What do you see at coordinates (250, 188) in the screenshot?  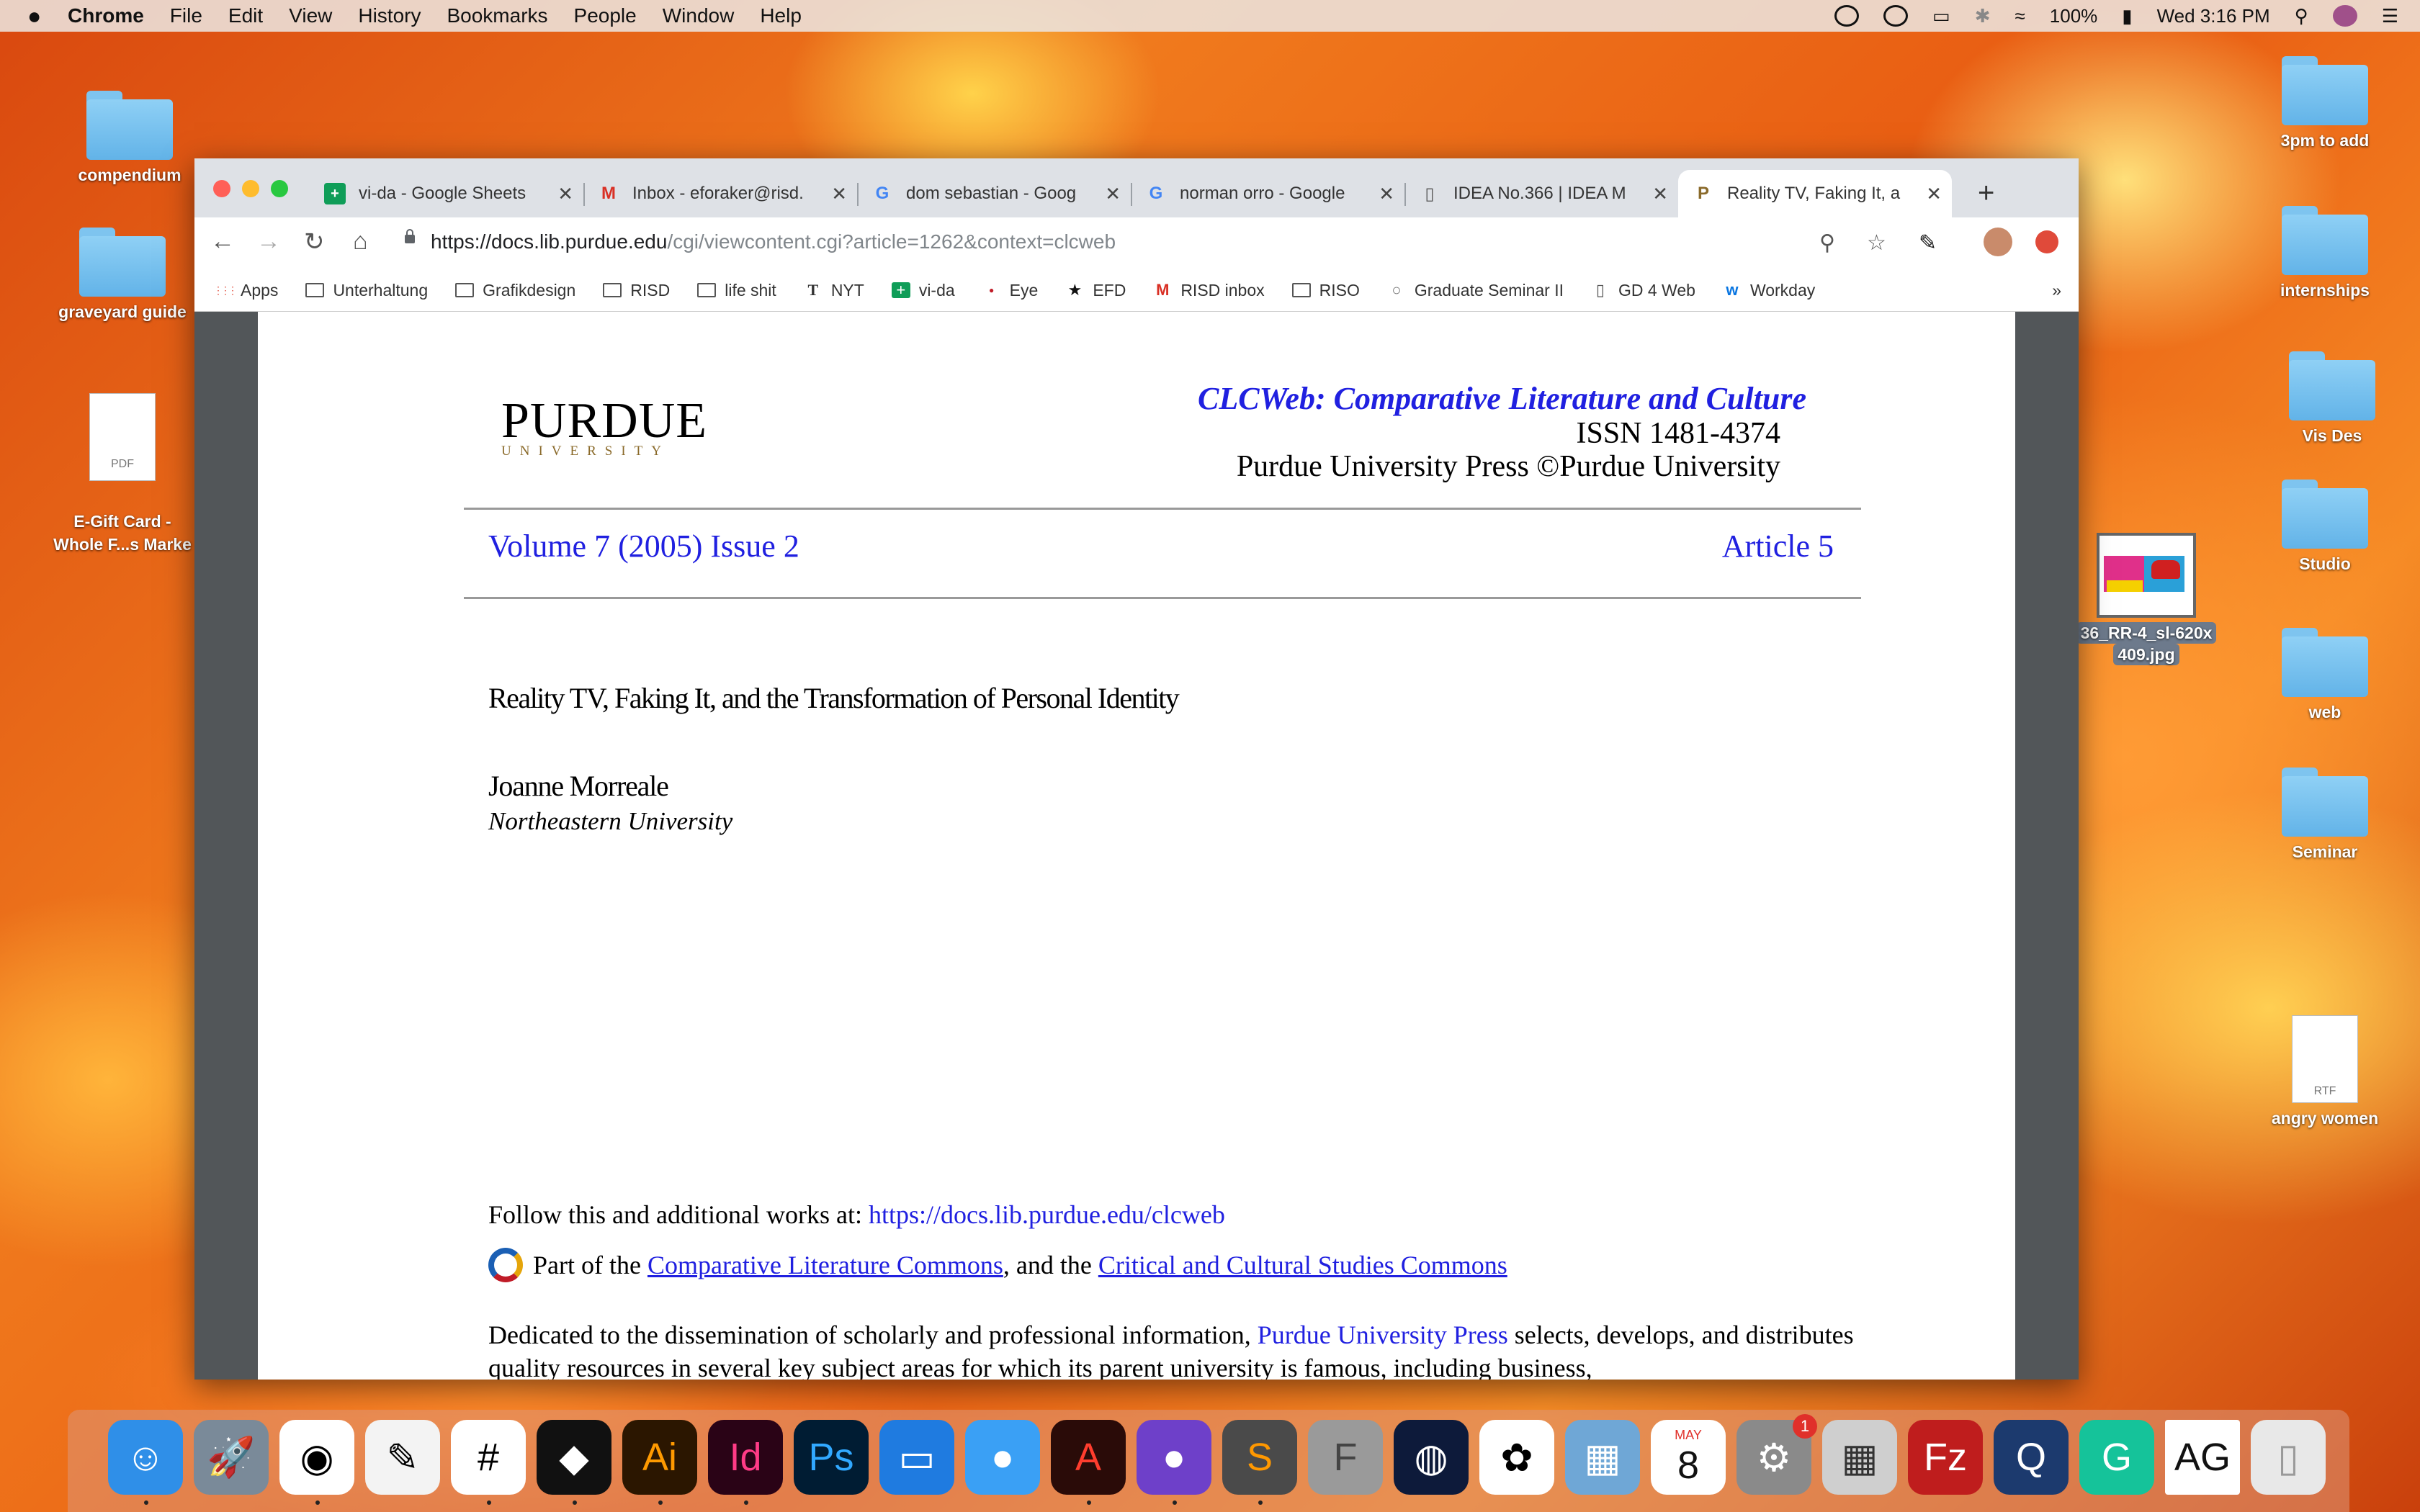 I see `minimize-window-button` at bounding box center [250, 188].